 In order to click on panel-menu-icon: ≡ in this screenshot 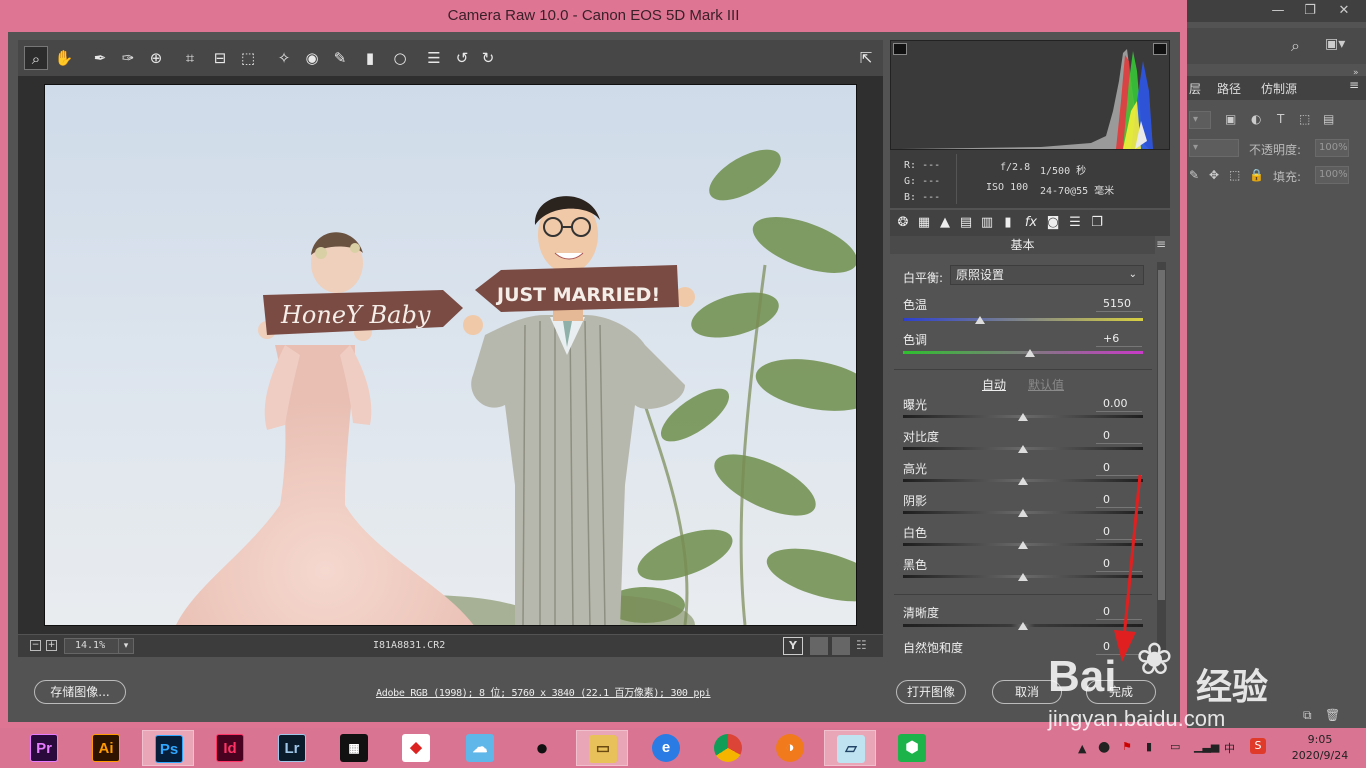, I will do `click(1161, 244)`.